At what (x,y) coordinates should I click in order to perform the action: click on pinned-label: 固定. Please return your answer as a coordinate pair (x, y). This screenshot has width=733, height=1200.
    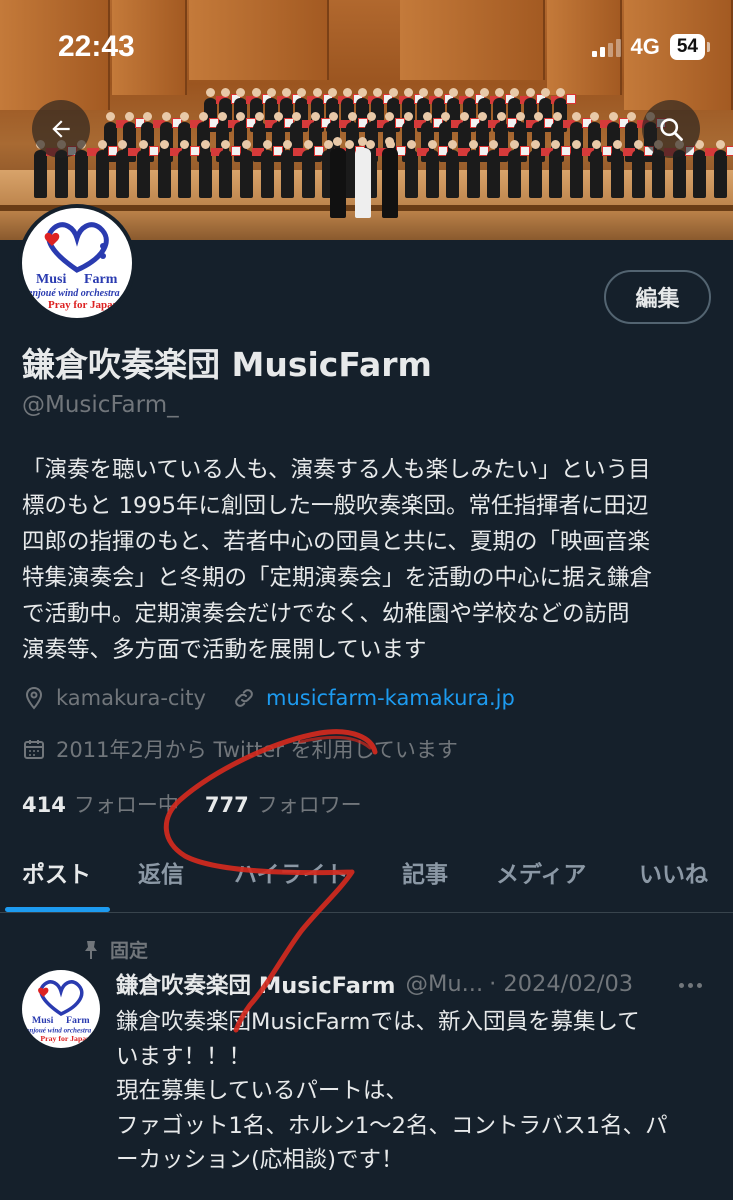
    Looking at the image, I should click on (115, 949).